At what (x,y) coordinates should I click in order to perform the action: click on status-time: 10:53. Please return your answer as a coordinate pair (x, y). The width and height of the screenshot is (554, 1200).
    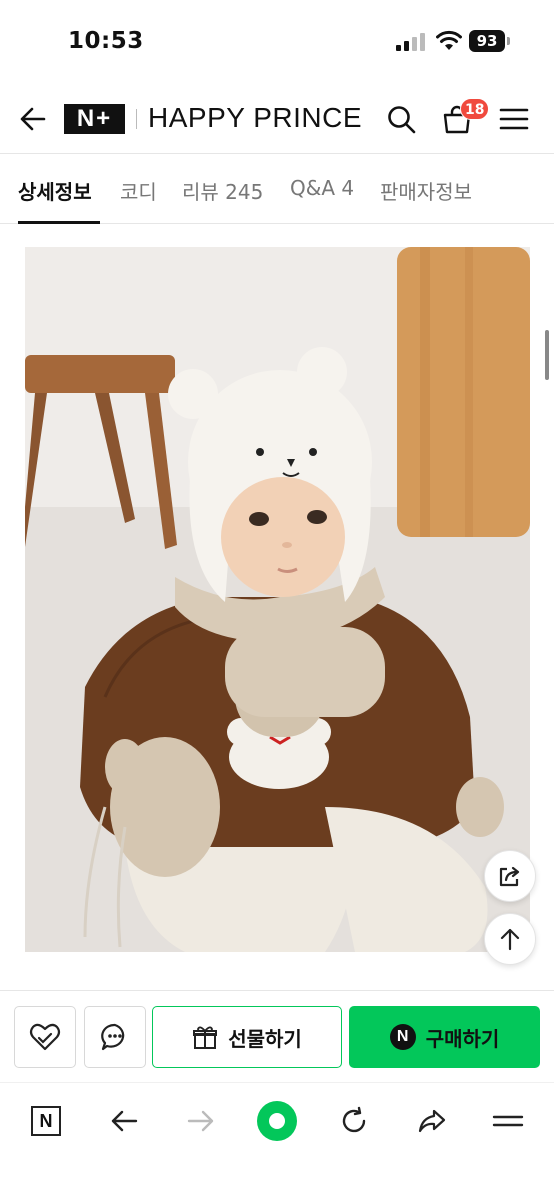
    Looking at the image, I should click on (106, 41).